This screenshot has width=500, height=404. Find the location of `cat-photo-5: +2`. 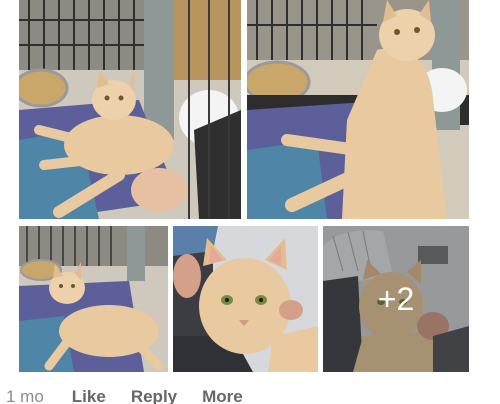

cat-photo-5: +2 is located at coordinates (396, 299).